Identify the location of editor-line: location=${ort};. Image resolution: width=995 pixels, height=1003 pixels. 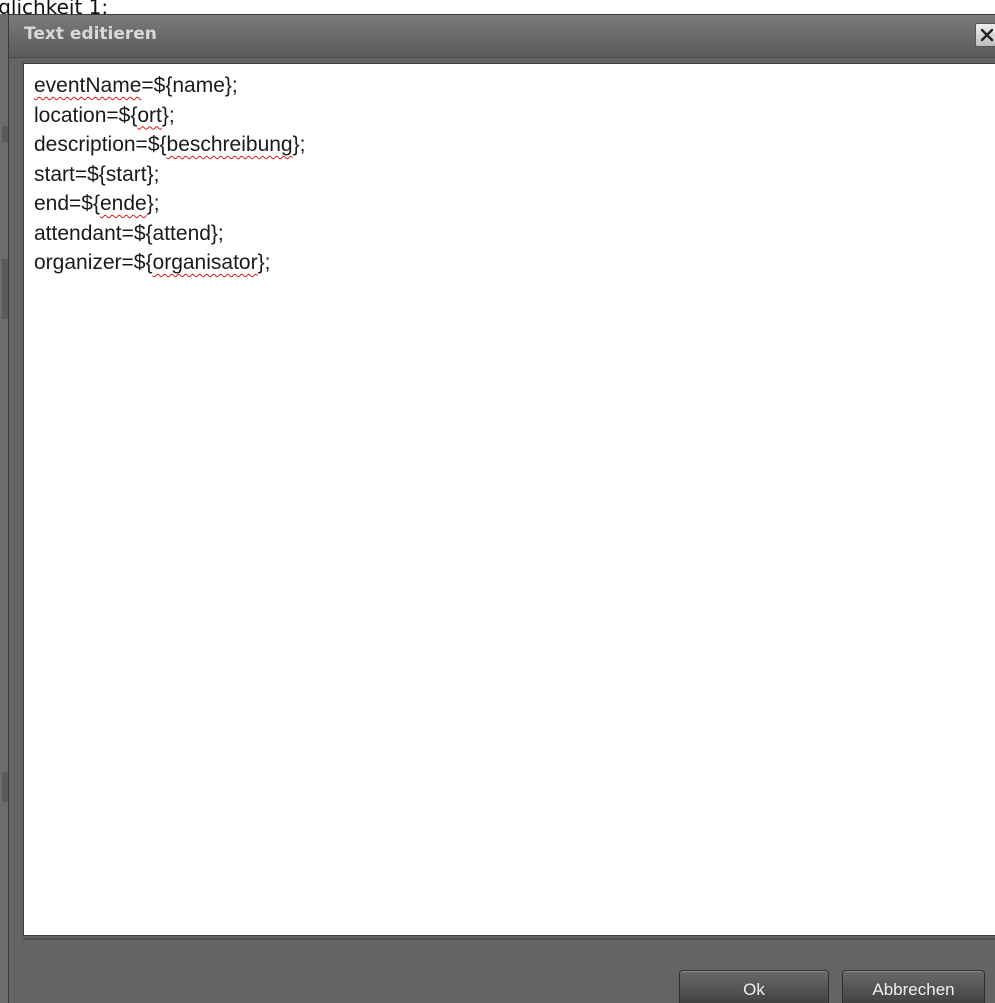
(509, 116).